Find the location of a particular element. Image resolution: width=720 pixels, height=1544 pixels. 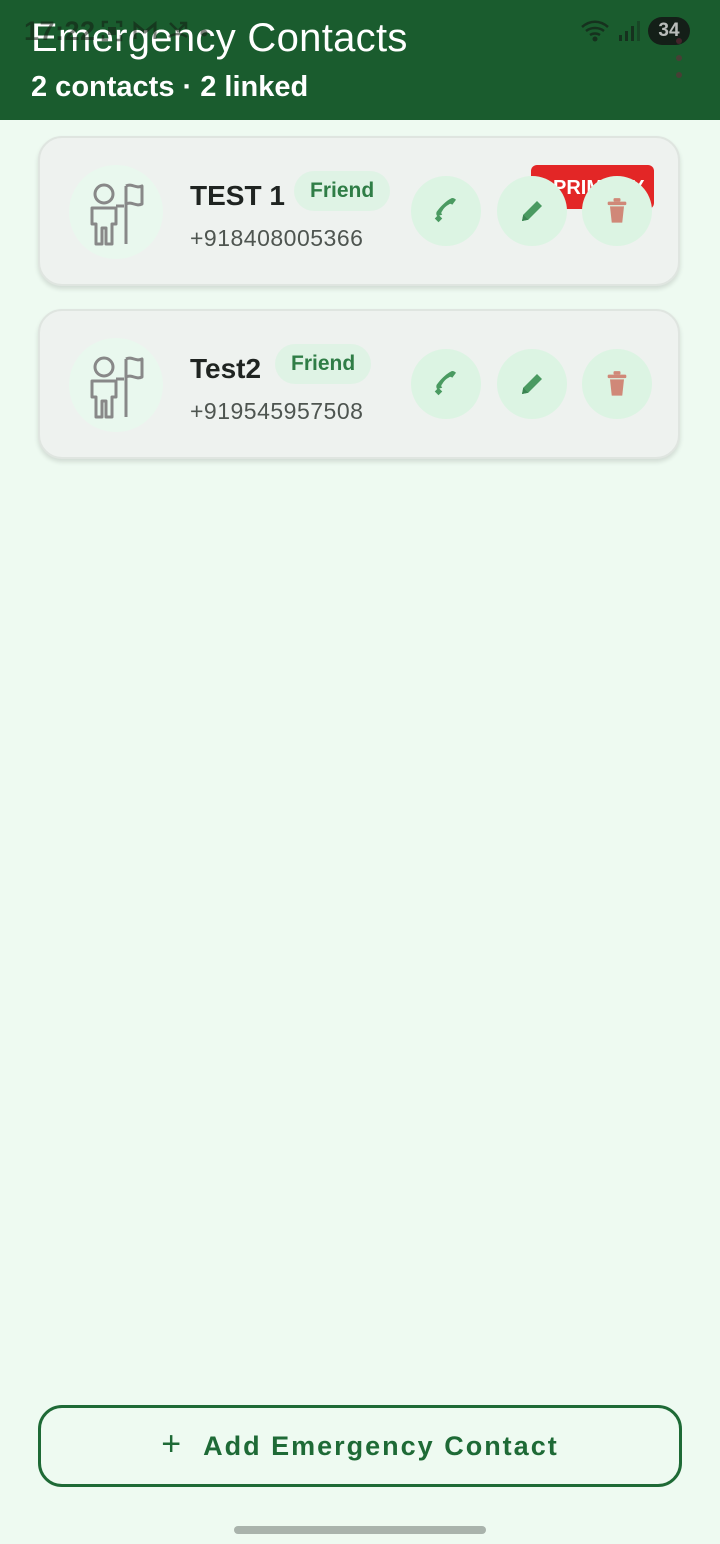

add-button-label: Add Emergency Contact is located at coordinates (381, 1445).